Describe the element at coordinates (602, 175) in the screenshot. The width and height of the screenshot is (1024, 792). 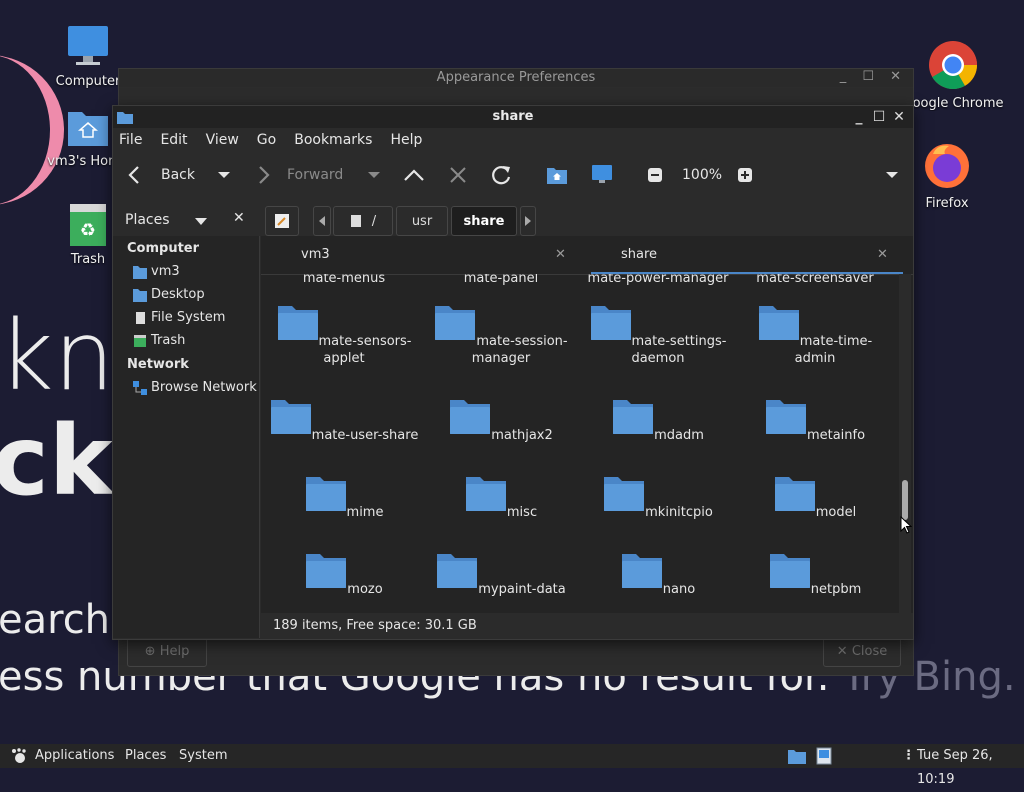
I see `computer-button` at that location.